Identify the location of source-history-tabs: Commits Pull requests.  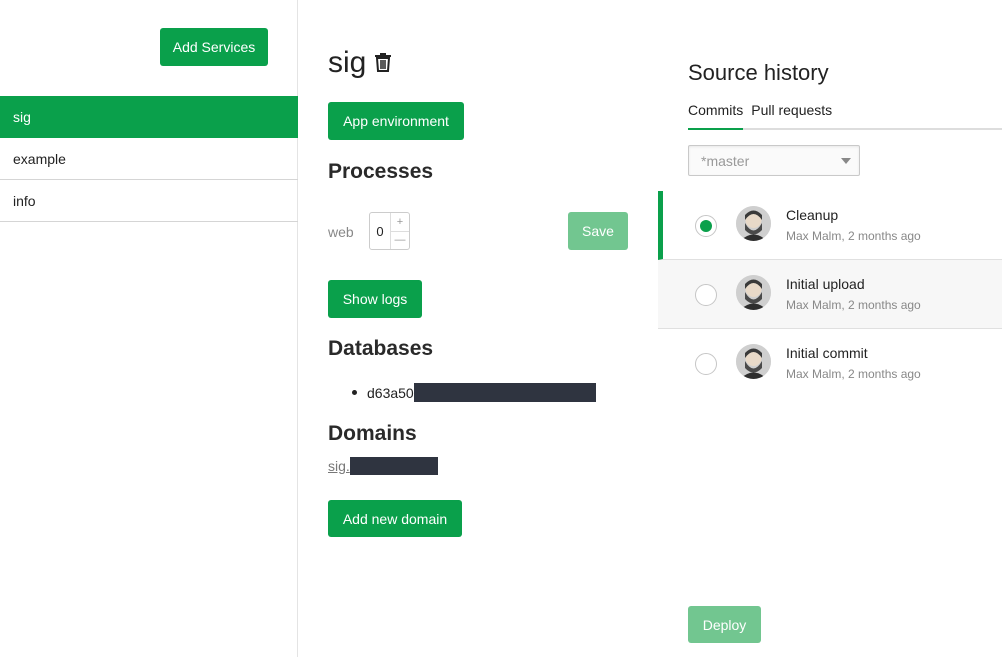
(845, 116).